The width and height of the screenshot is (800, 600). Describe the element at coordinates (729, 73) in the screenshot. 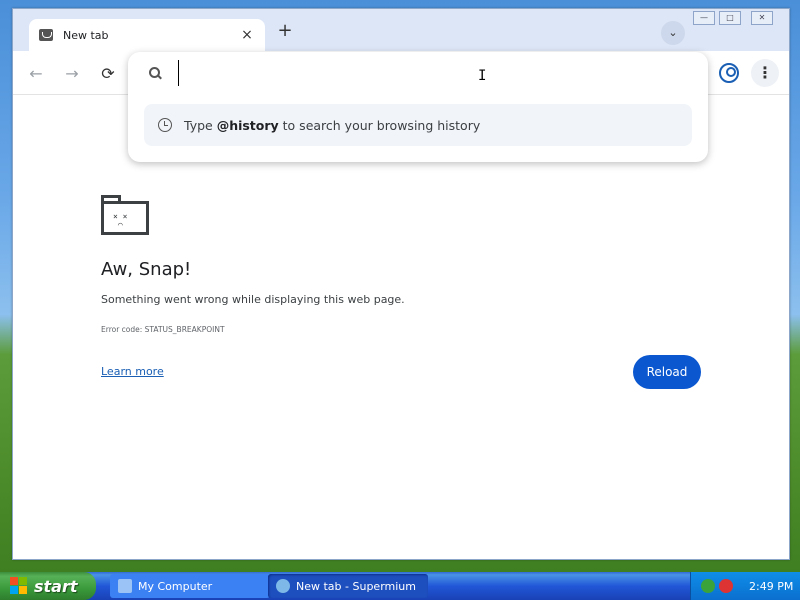

I see `profile-icon` at that location.